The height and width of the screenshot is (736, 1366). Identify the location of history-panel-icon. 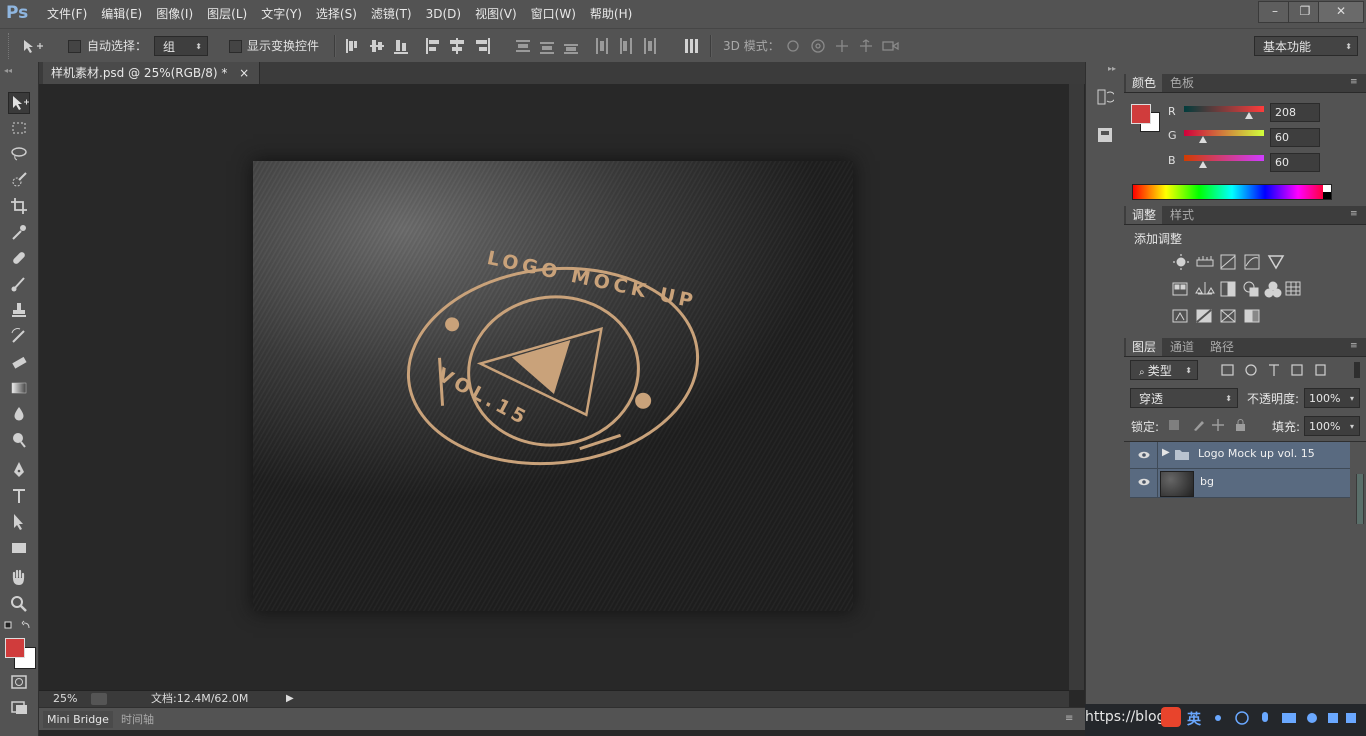
(1106, 97).